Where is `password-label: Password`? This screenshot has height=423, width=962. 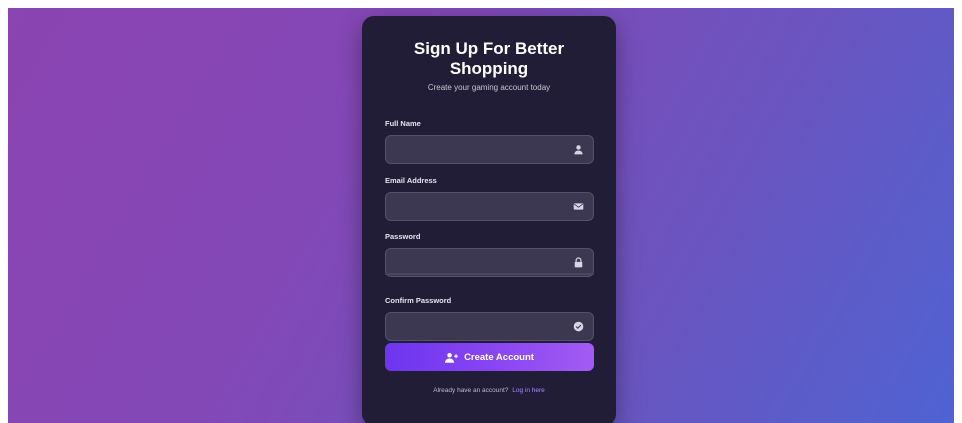 password-label: Password is located at coordinates (403, 236).